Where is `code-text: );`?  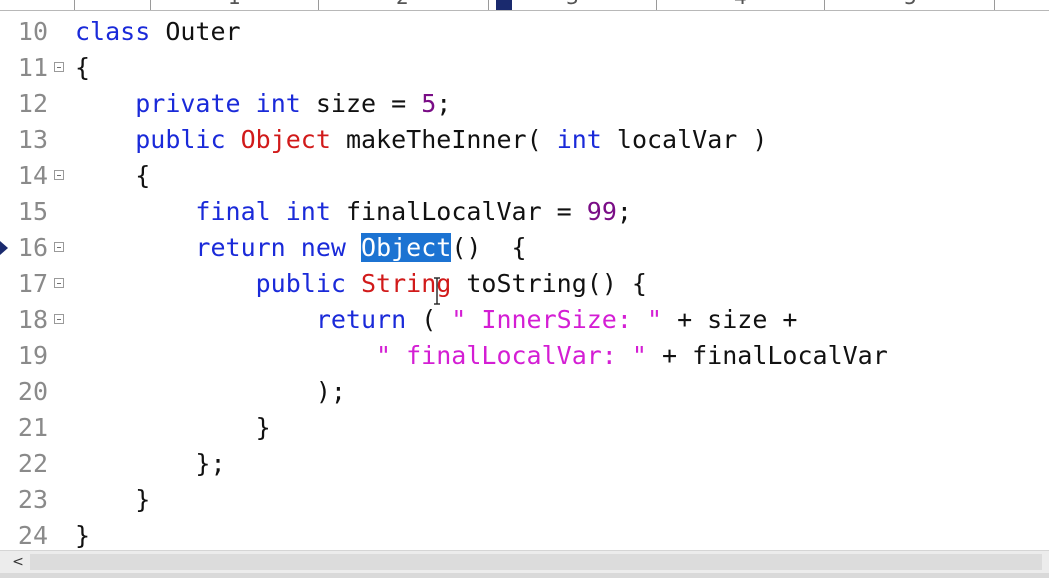
code-text: ); is located at coordinates (210, 392).